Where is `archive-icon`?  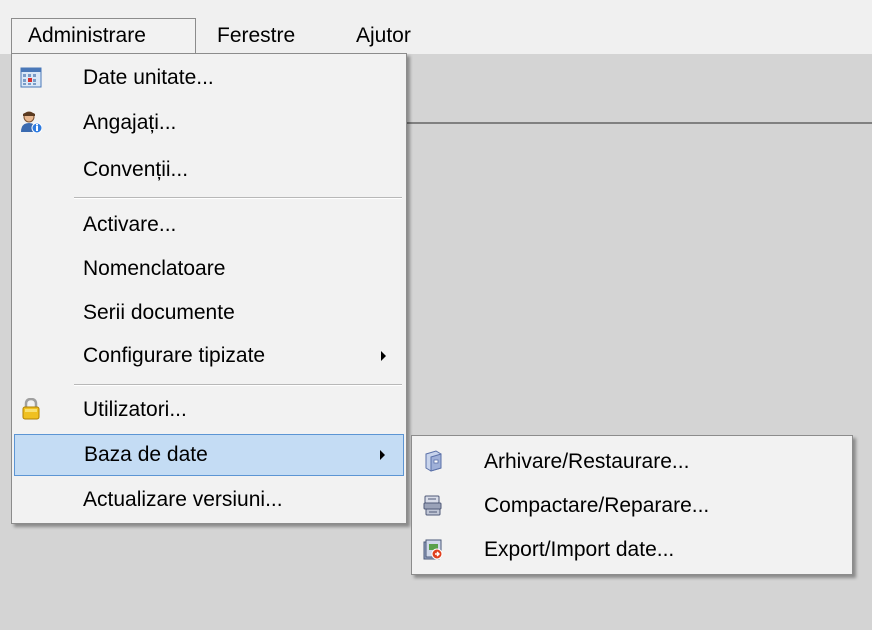
archive-icon is located at coordinates (433, 461).